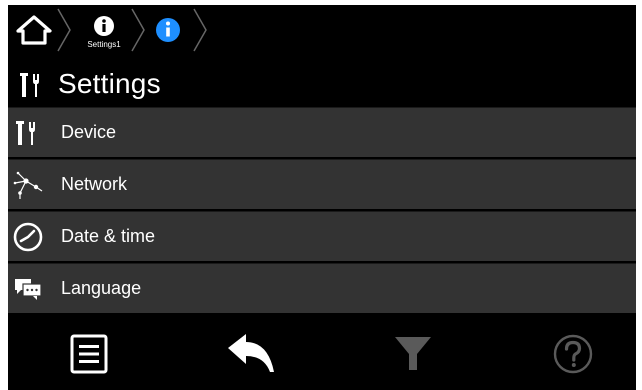  What do you see at coordinates (28, 185) in the screenshot?
I see `network-icon` at bounding box center [28, 185].